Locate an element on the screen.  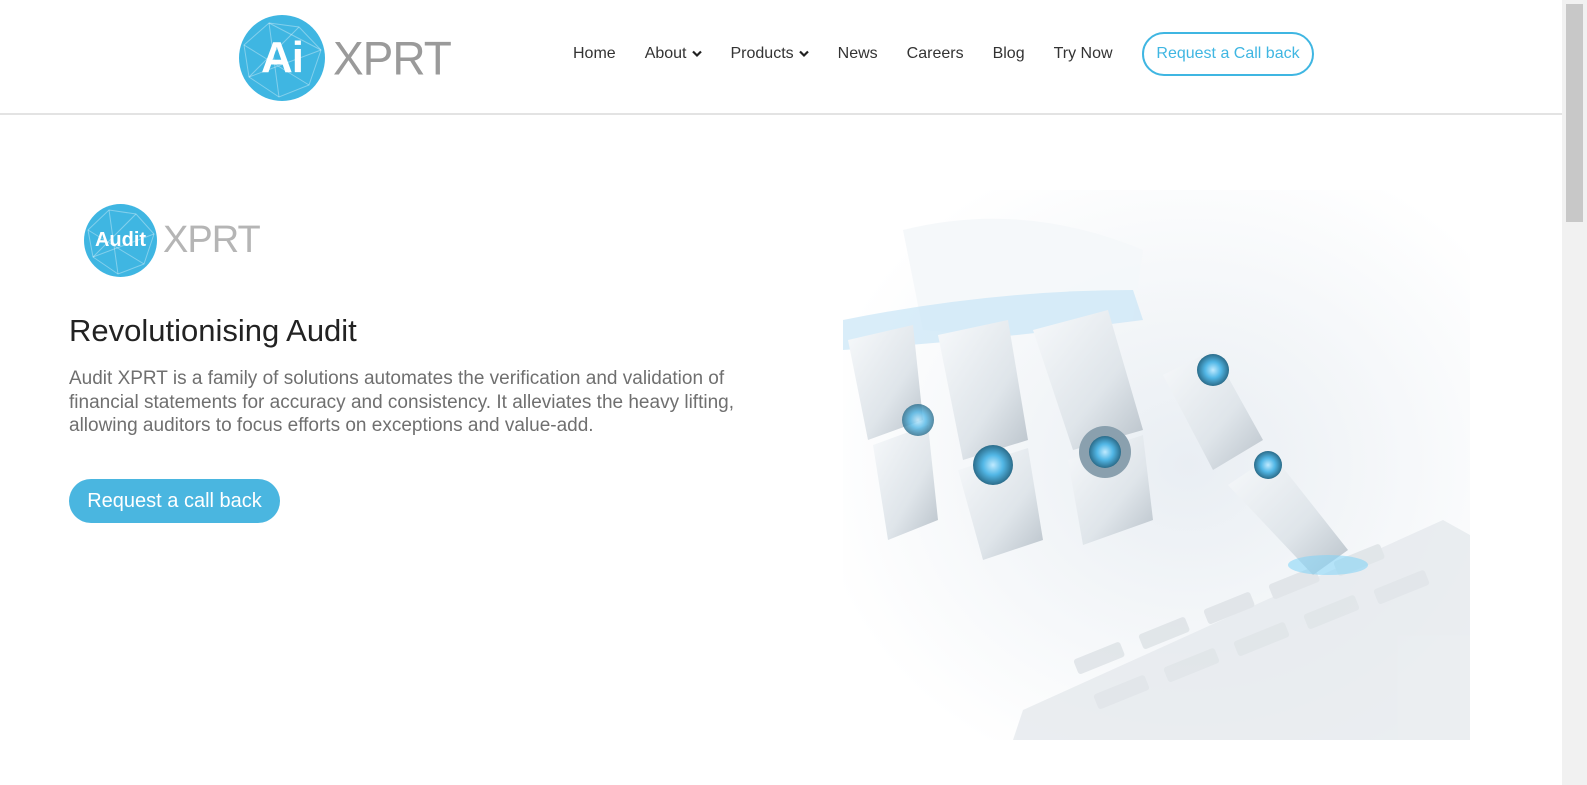
nav-blog: Blog is located at coordinates (1009, 54).